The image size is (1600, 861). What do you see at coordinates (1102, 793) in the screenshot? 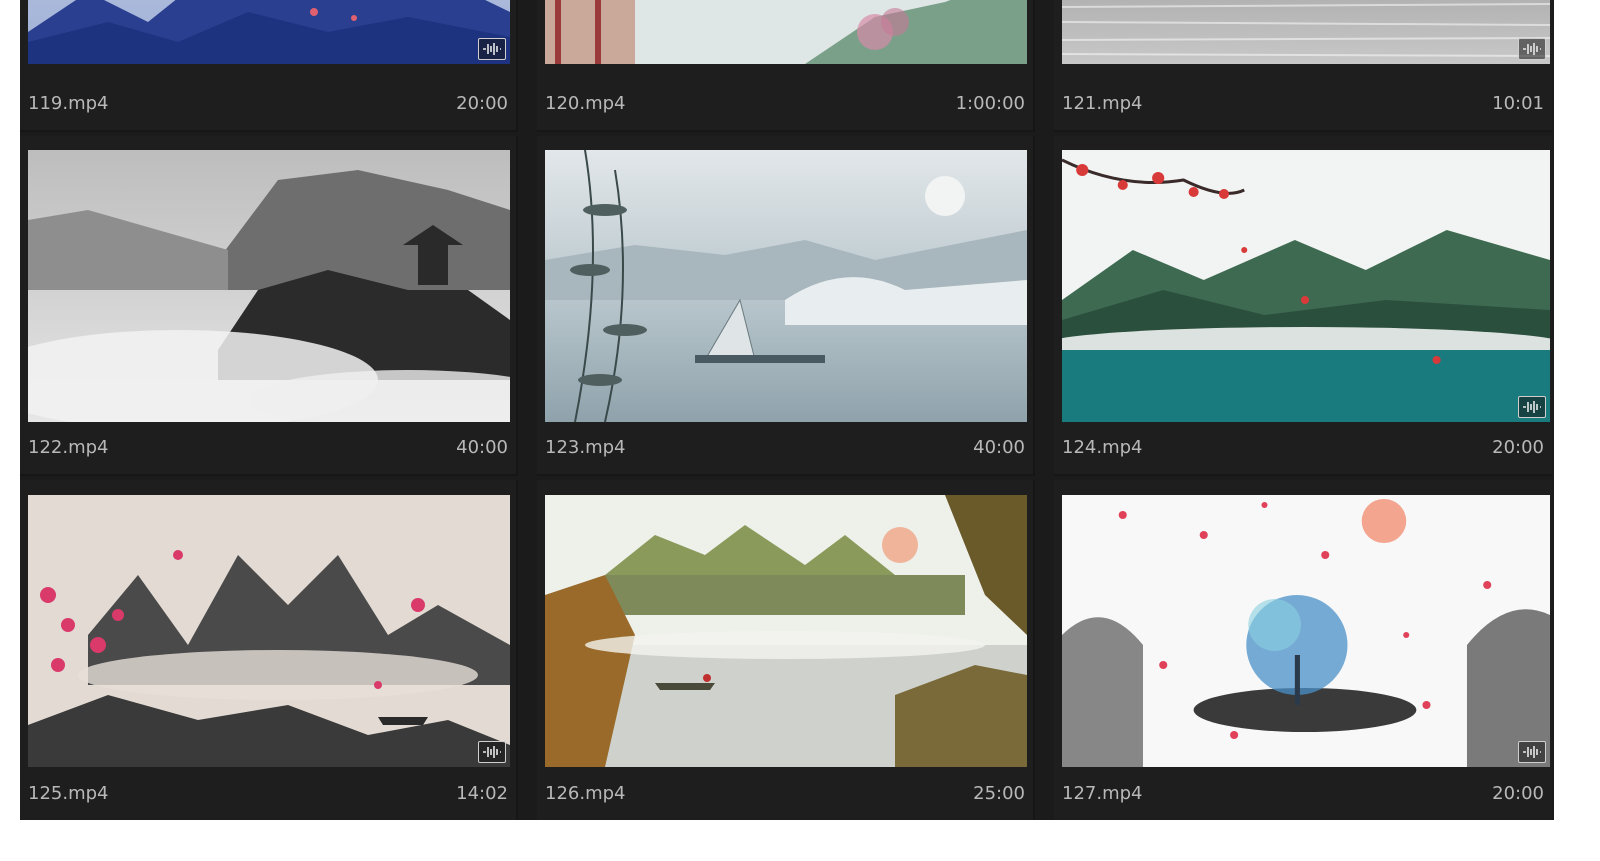
I see `clip-filename: 127.mp4` at bounding box center [1102, 793].